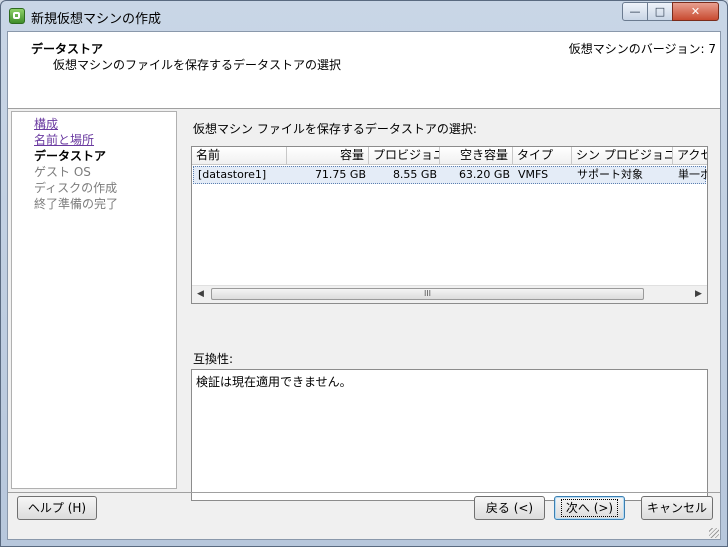  Describe the element at coordinates (67, 49) in the screenshot. I see `page-title: データストア` at that location.